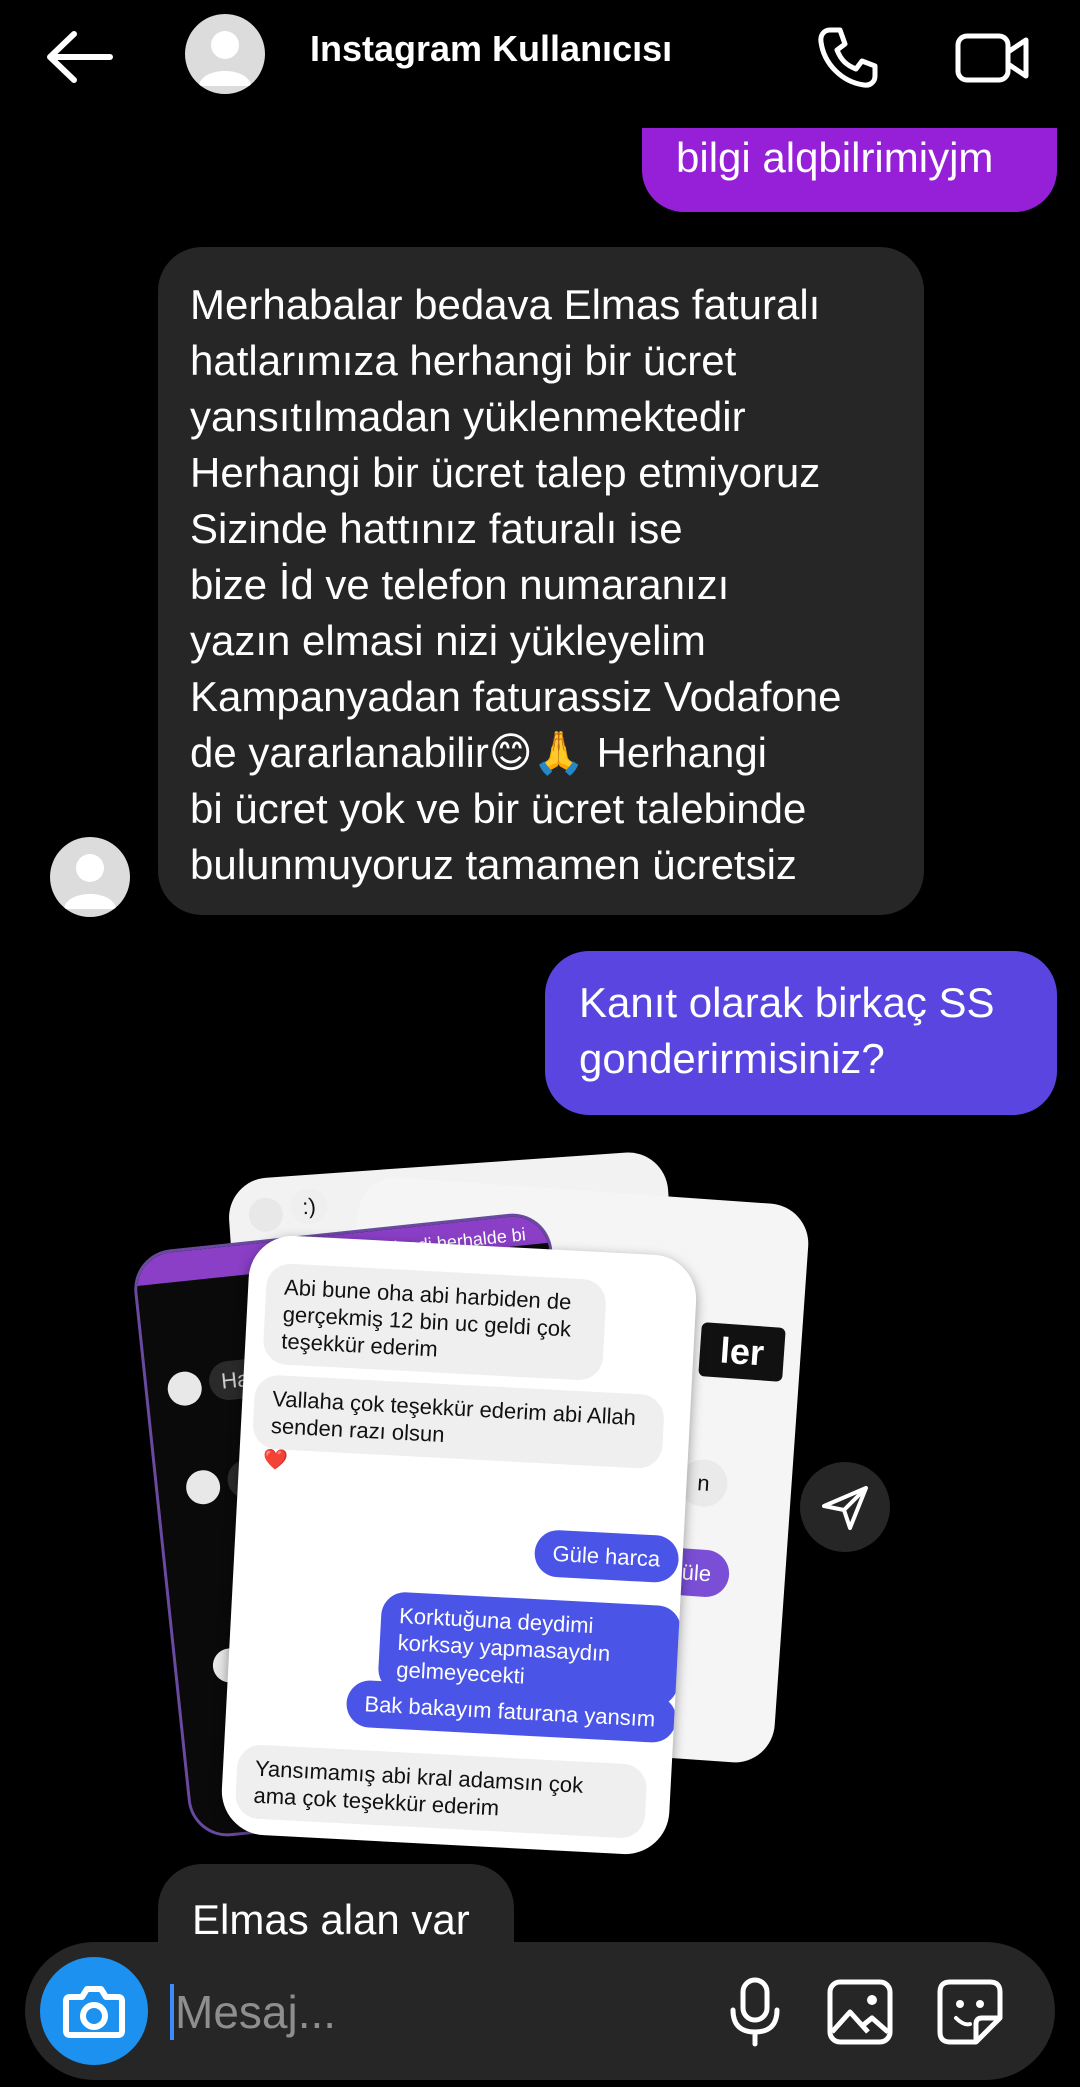  I want to click on send-icon, so click(845, 1508).